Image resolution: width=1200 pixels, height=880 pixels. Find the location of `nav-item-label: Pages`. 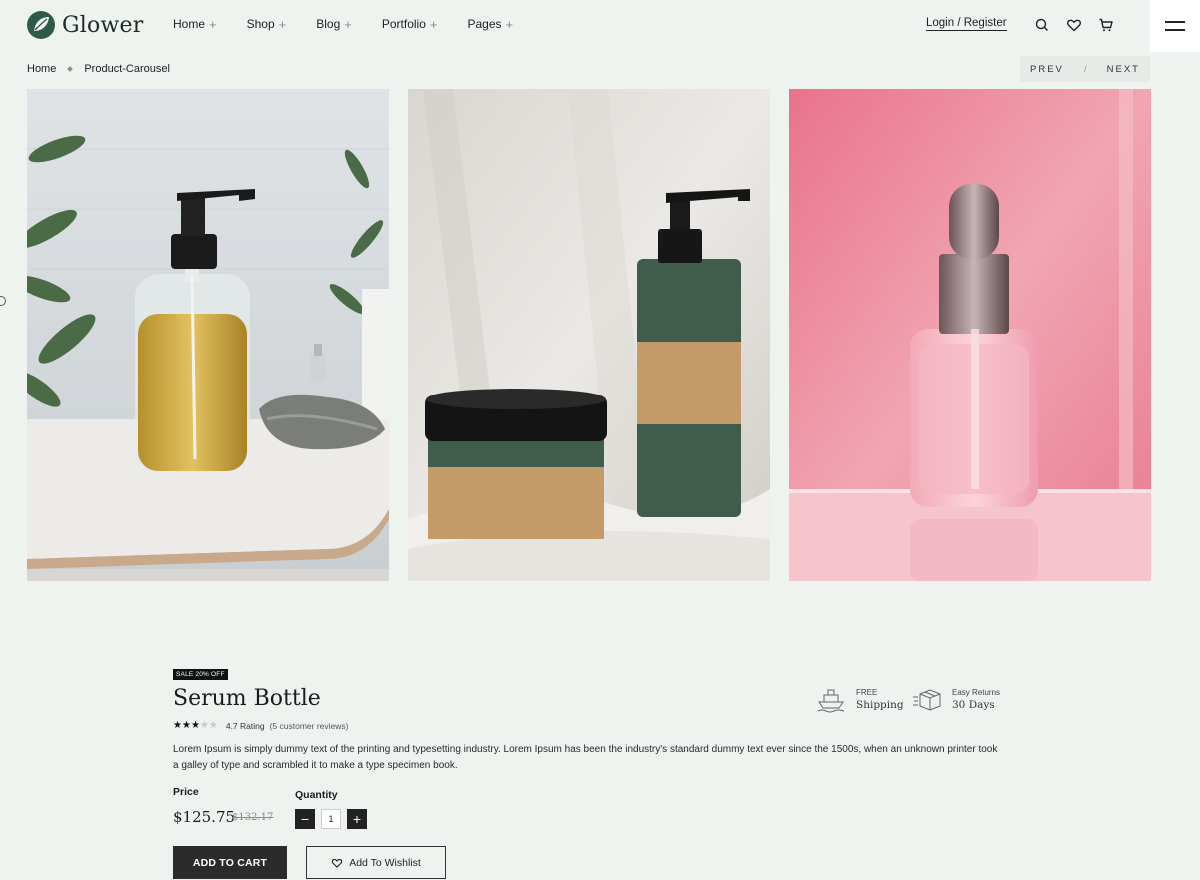

nav-item-label: Pages is located at coordinates (484, 24).